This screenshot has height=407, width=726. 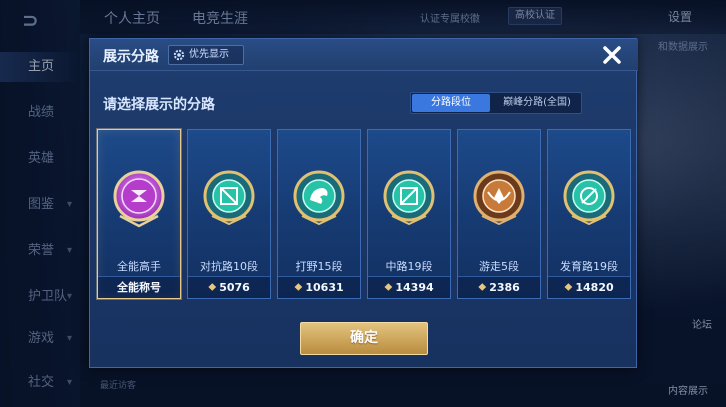 I want to click on dragon-icon, so click(x=319, y=198).